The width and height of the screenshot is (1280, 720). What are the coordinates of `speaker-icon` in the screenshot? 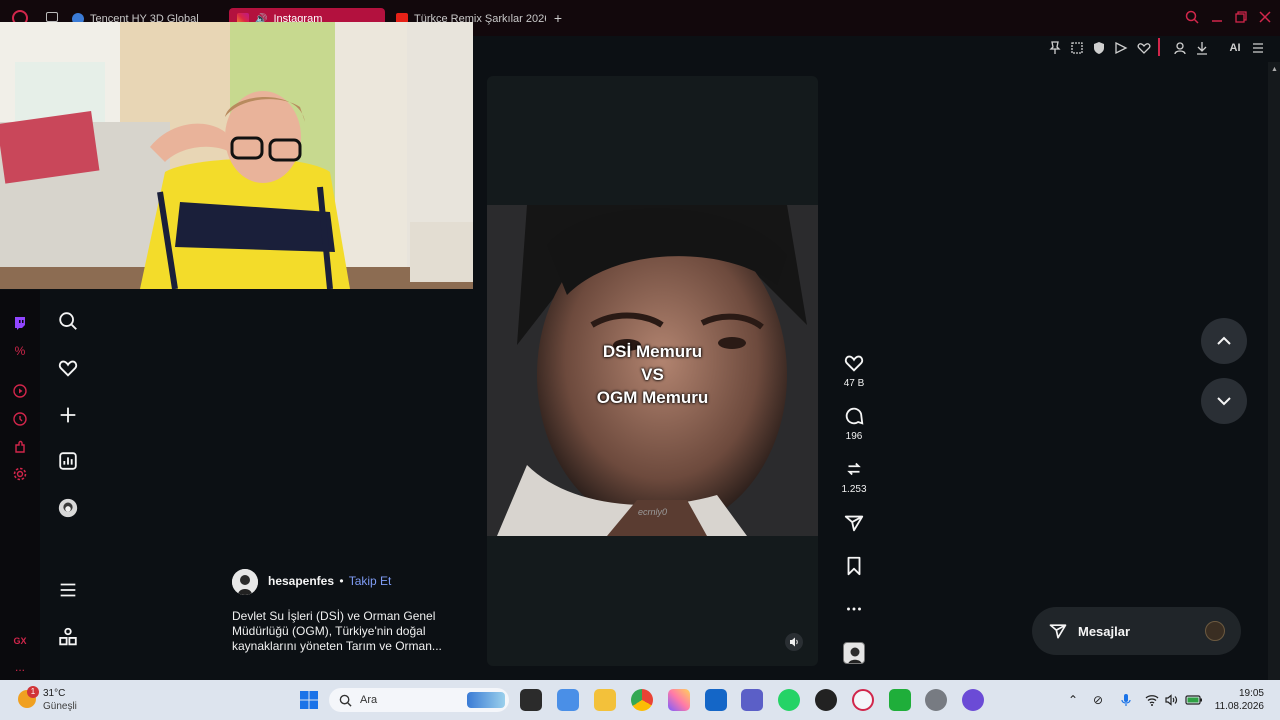 It's located at (794, 642).